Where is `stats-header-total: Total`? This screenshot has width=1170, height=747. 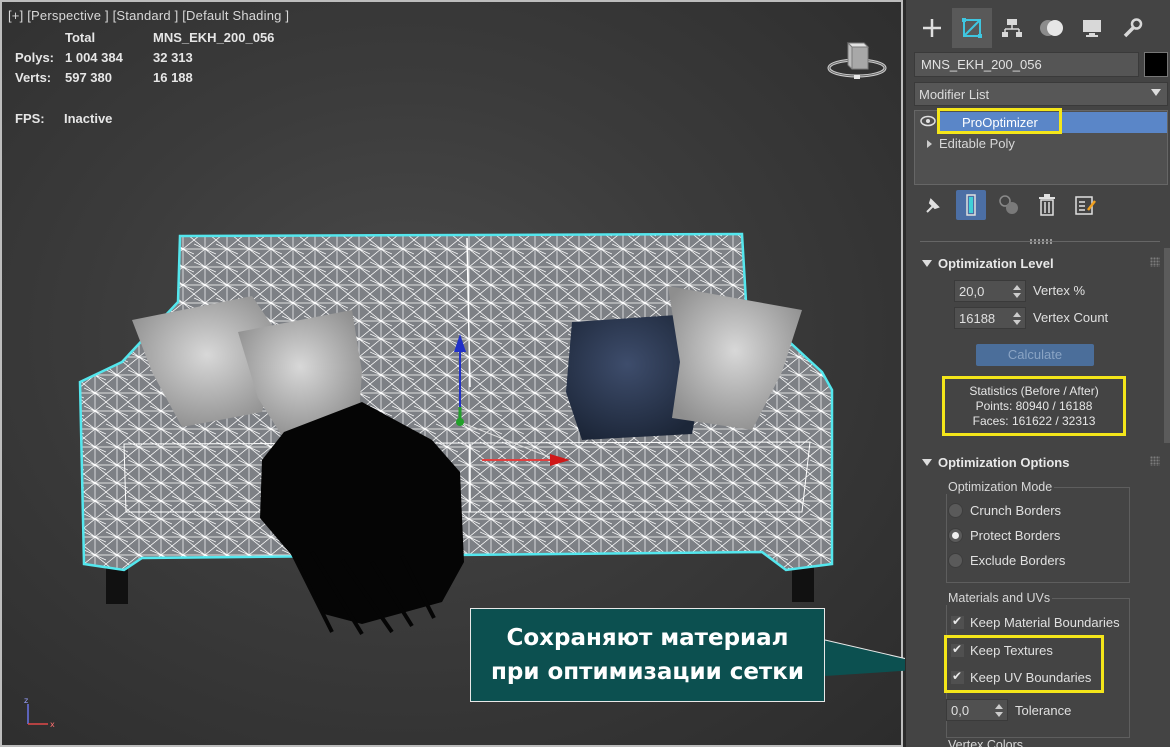 stats-header-total: Total is located at coordinates (80, 37).